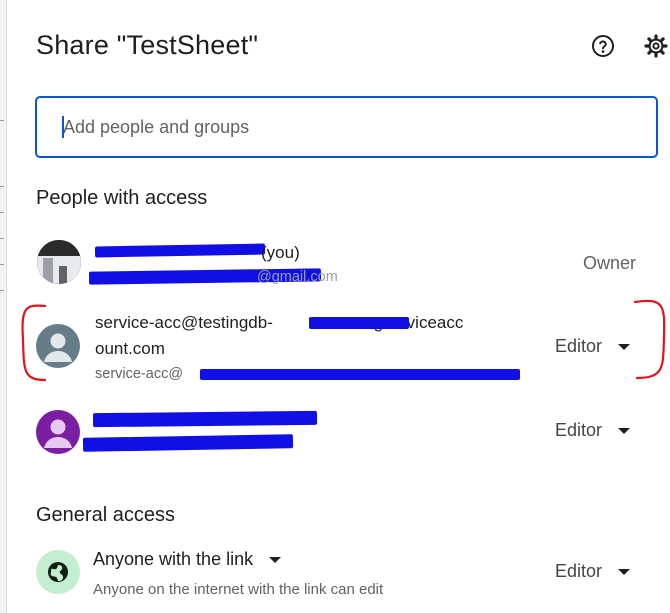 This screenshot has height=613, width=670. What do you see at coordinates (173, 559) in the screenshot?
I see `link-setting-label: Anyone with the link` at bounding box center [173, 559].